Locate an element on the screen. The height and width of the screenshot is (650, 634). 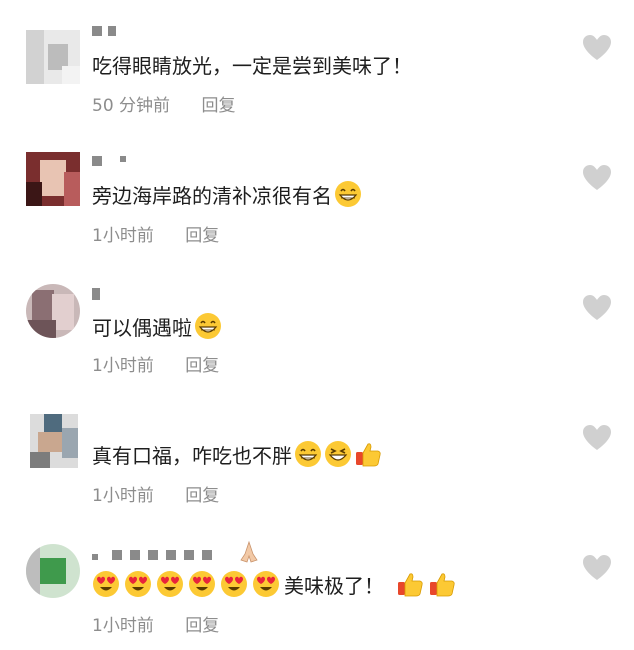
comment-body: 吃得眼睛放光，一定是尝到美味了！ is located at coordinates (252, 65).